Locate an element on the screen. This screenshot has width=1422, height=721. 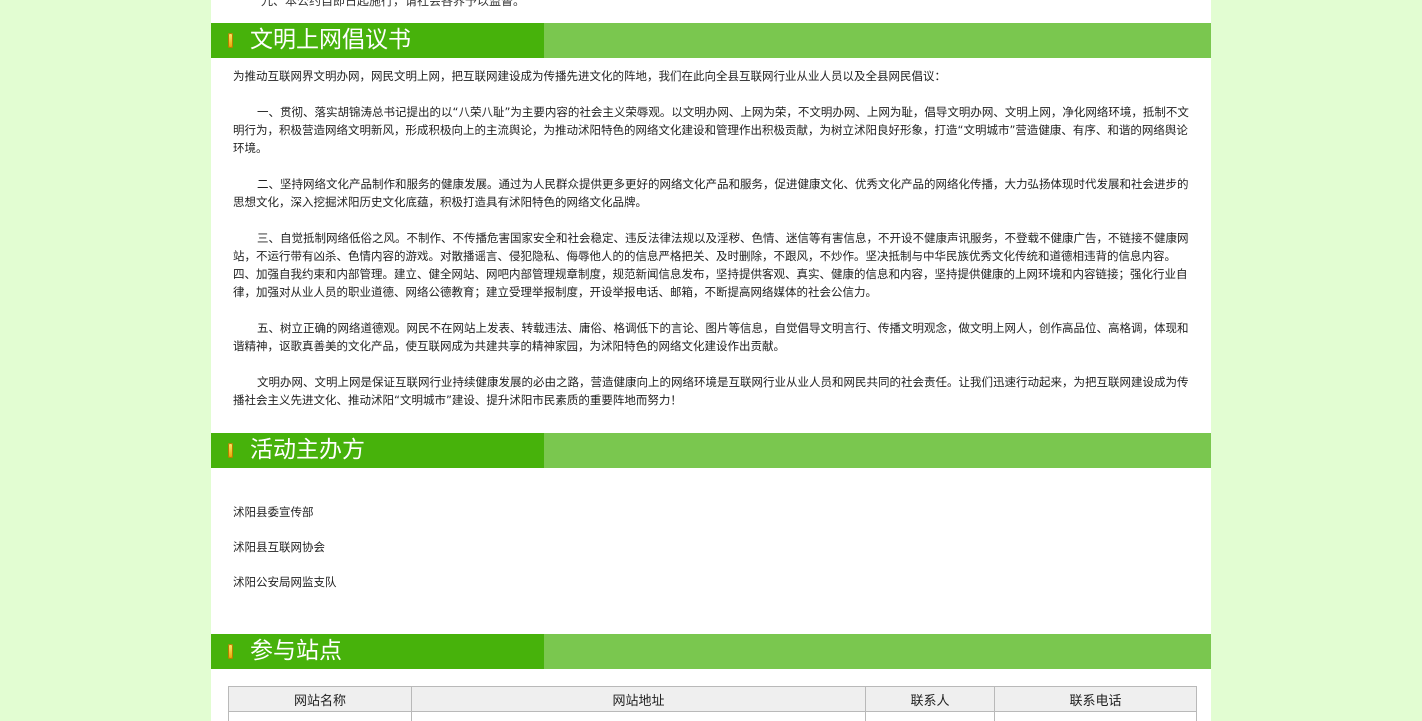
table-row is located at coordinates (712, 716).